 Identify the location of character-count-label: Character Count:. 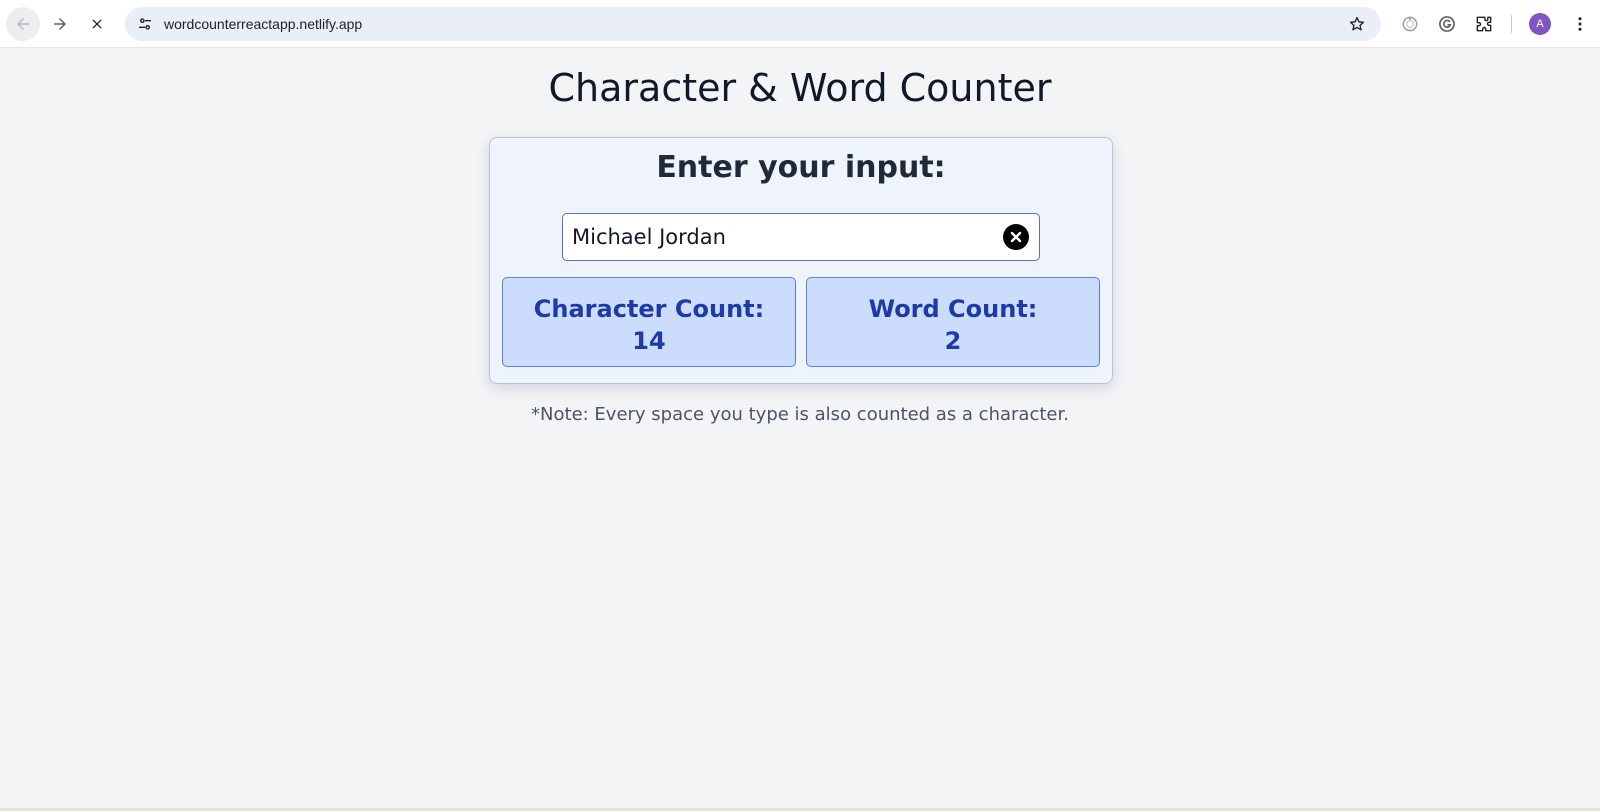
(649, 309).